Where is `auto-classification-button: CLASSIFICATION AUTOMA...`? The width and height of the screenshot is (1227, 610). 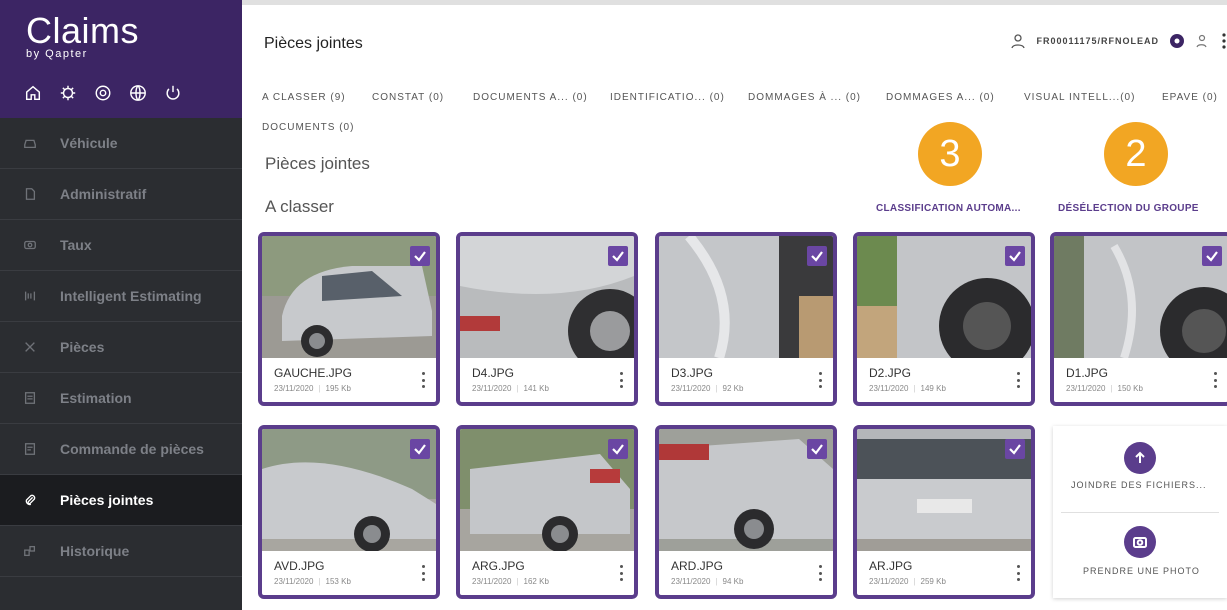
auto-classification-button: CLASSIFICATION AUTOMA... is located at coordinates (948, 208).